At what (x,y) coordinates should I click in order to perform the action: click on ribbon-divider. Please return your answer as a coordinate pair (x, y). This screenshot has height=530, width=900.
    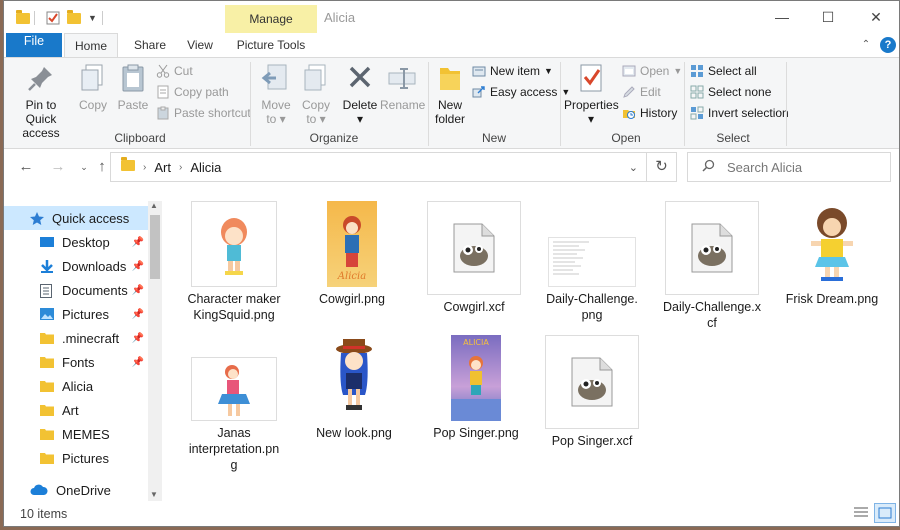
    Looking at the image, I should click on (250, 104).